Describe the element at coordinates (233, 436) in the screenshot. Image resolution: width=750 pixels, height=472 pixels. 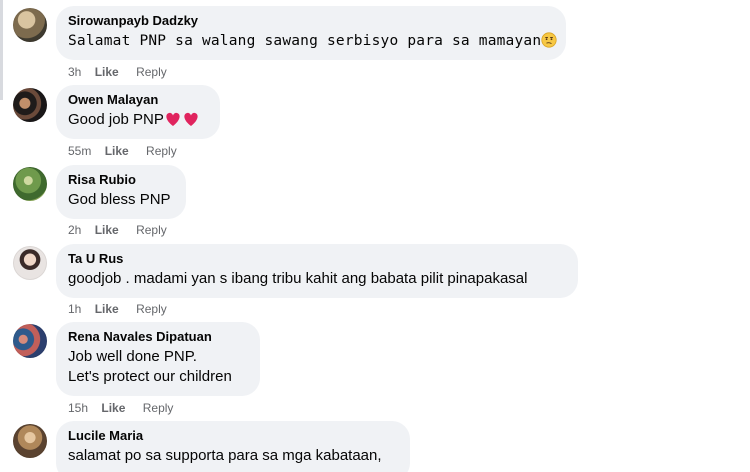
I see `comment-author: Lucile Maria` at that location.